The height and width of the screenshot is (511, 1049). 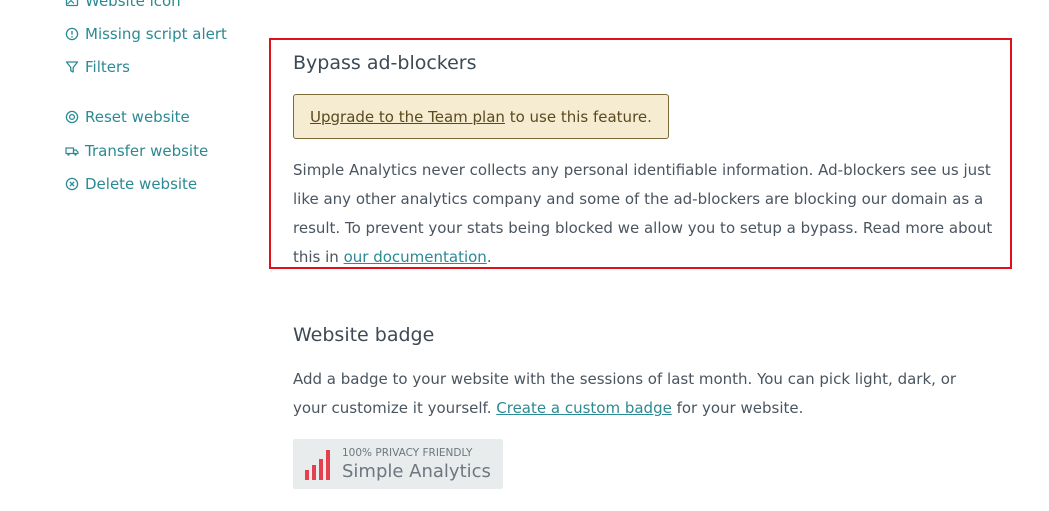 I want to click on bypass-title: Bypass ad-blockers, so click(x=385, y=63).